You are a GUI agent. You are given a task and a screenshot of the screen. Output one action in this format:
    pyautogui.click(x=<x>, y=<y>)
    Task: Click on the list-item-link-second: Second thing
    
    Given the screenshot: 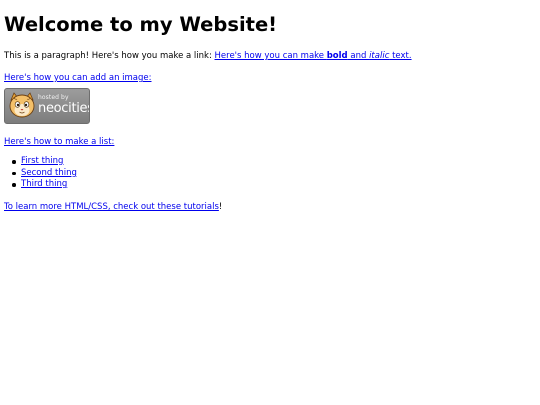 What is the action you would take?
    pyautogui.click(x=49, y=173)
    